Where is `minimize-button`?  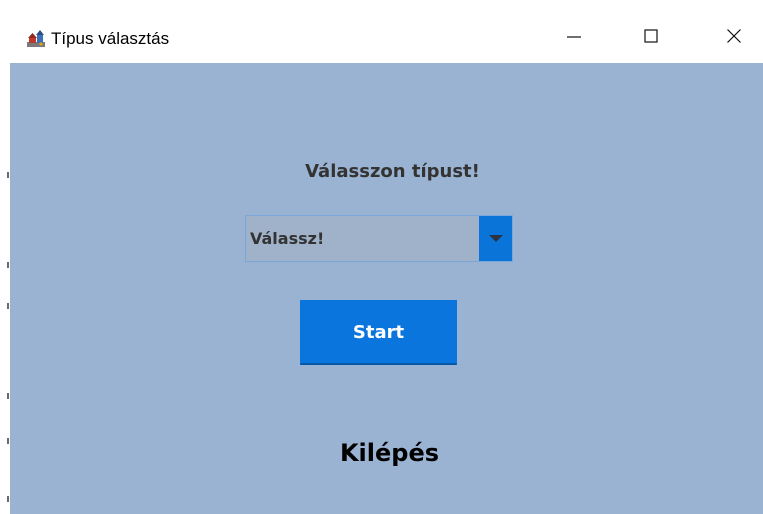
minimize-button is located at coordinates (574, 36).